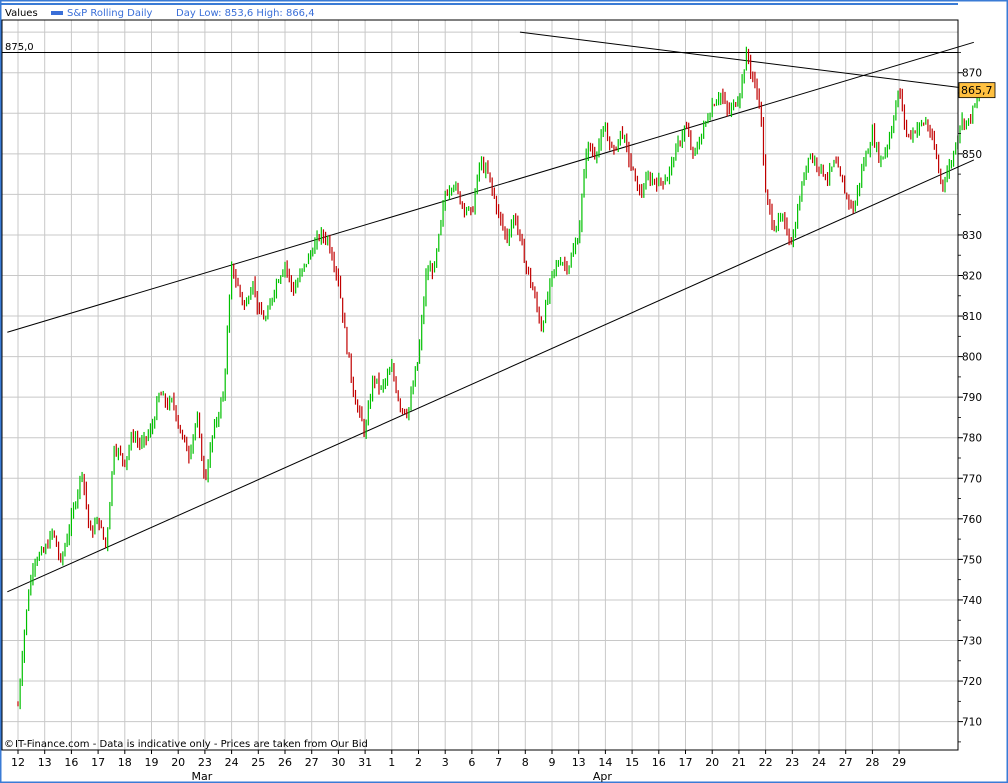 The image size is (1008, 783). What do you see at coordinates (365, 762) in the screenshot?
I see `x-tick-label: 31` at bounding box center [365, 762].